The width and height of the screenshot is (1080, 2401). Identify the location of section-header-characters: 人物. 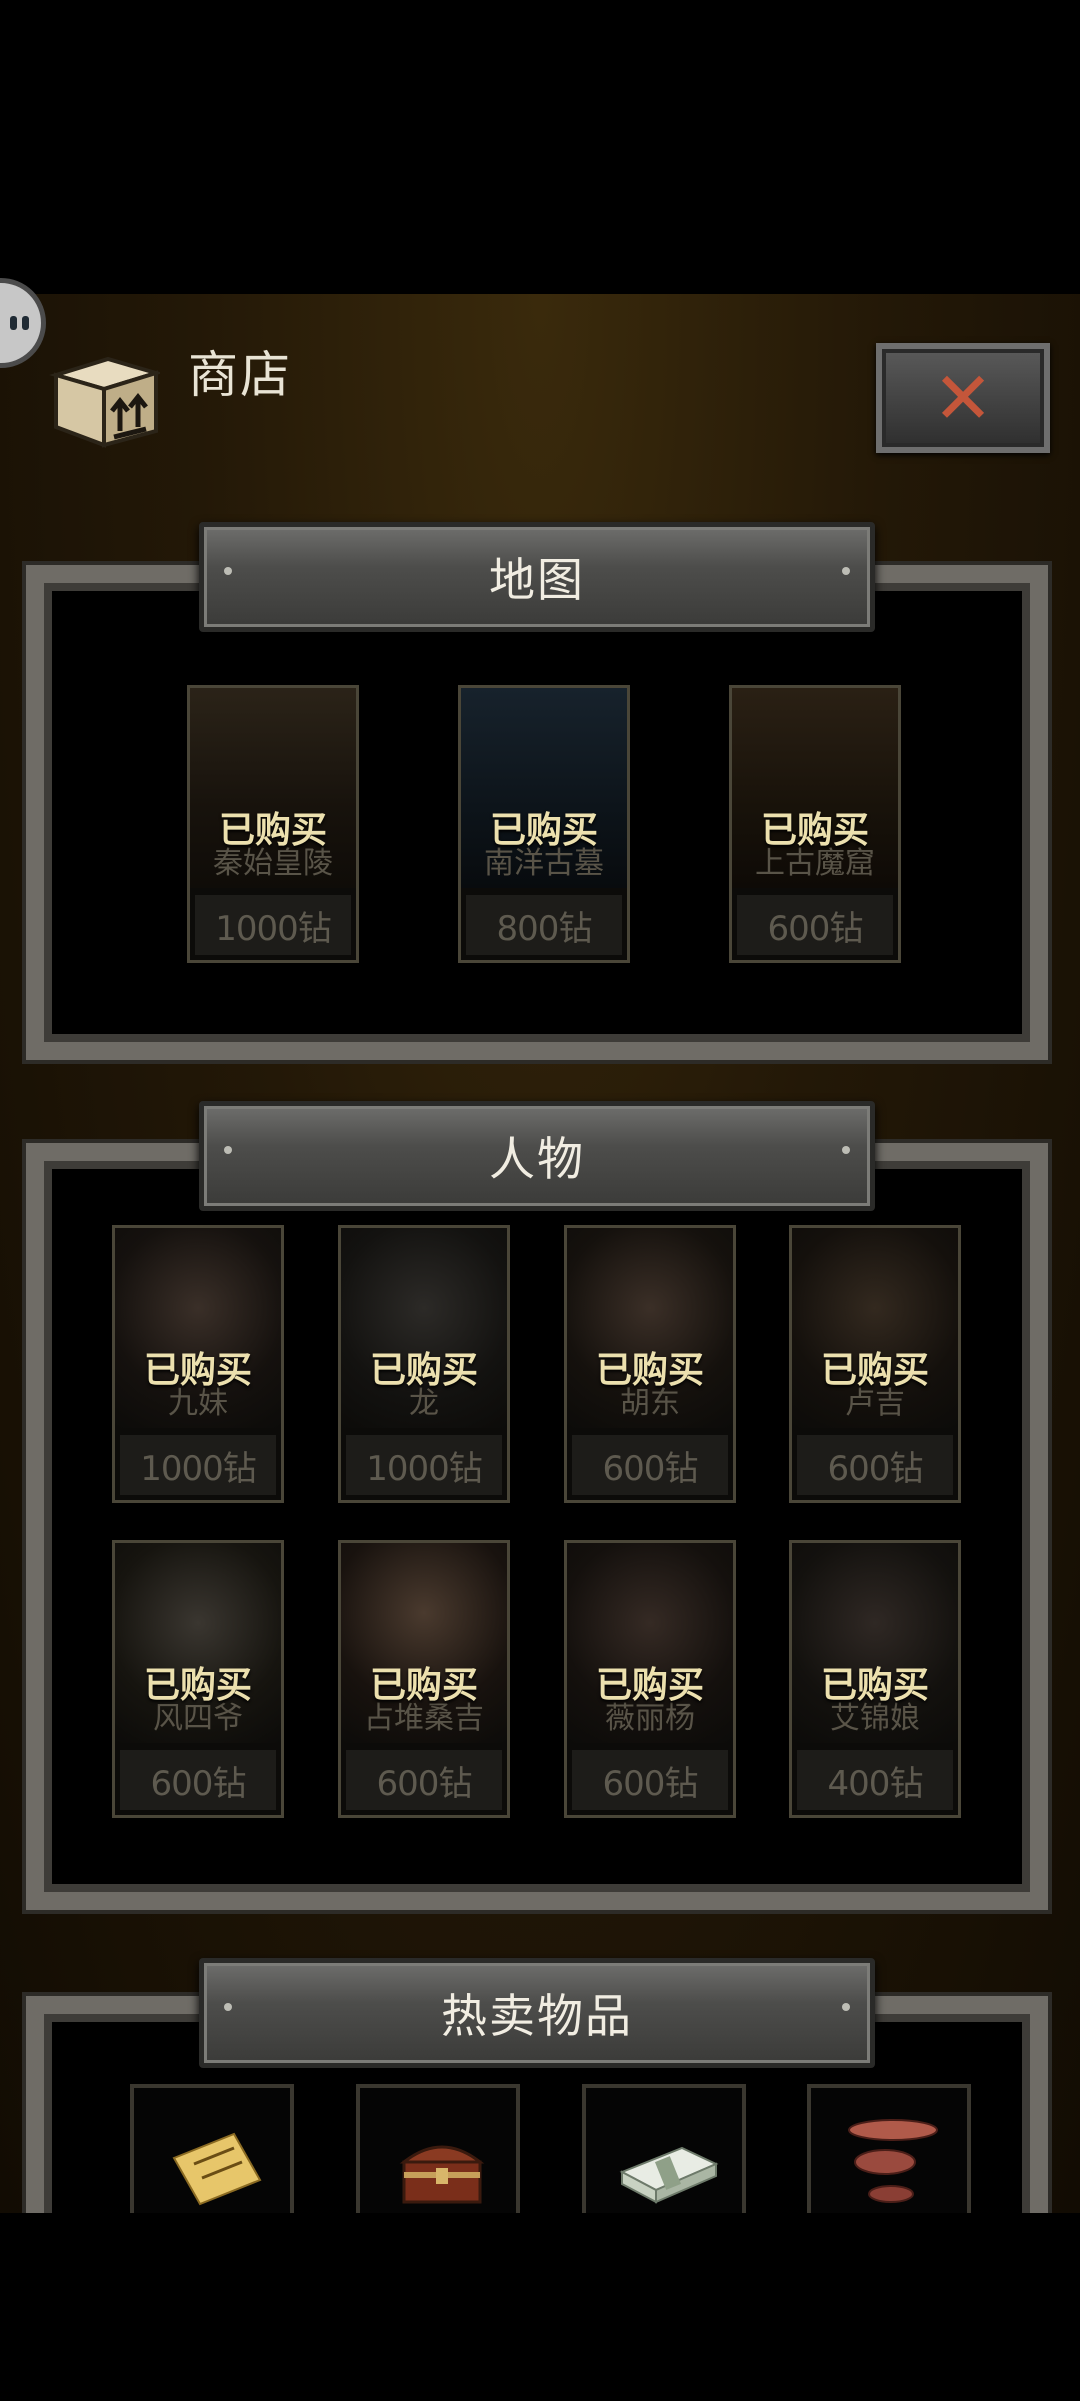
(537, 1156).